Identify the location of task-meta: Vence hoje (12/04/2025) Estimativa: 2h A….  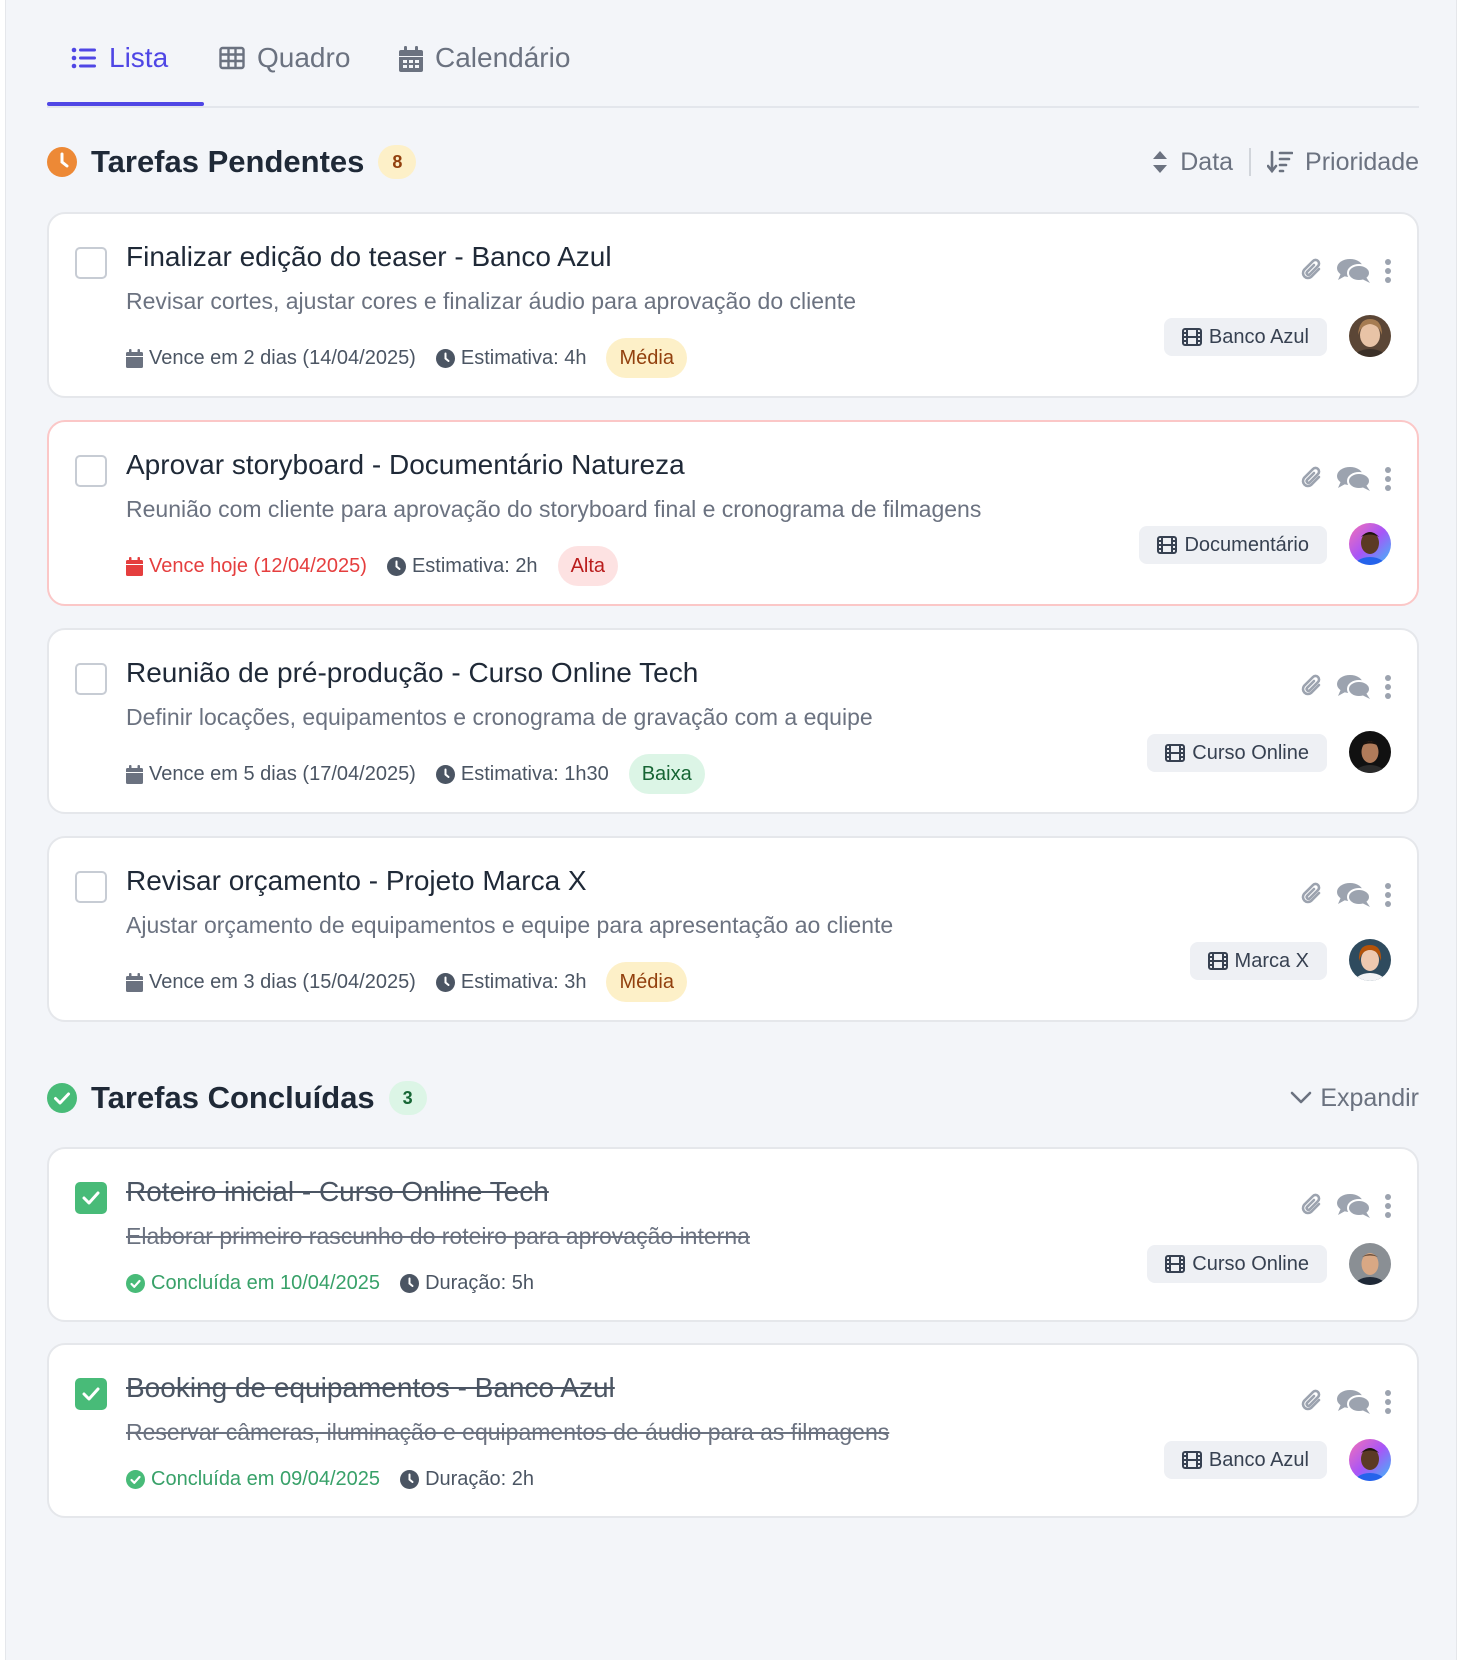
(372, 566).